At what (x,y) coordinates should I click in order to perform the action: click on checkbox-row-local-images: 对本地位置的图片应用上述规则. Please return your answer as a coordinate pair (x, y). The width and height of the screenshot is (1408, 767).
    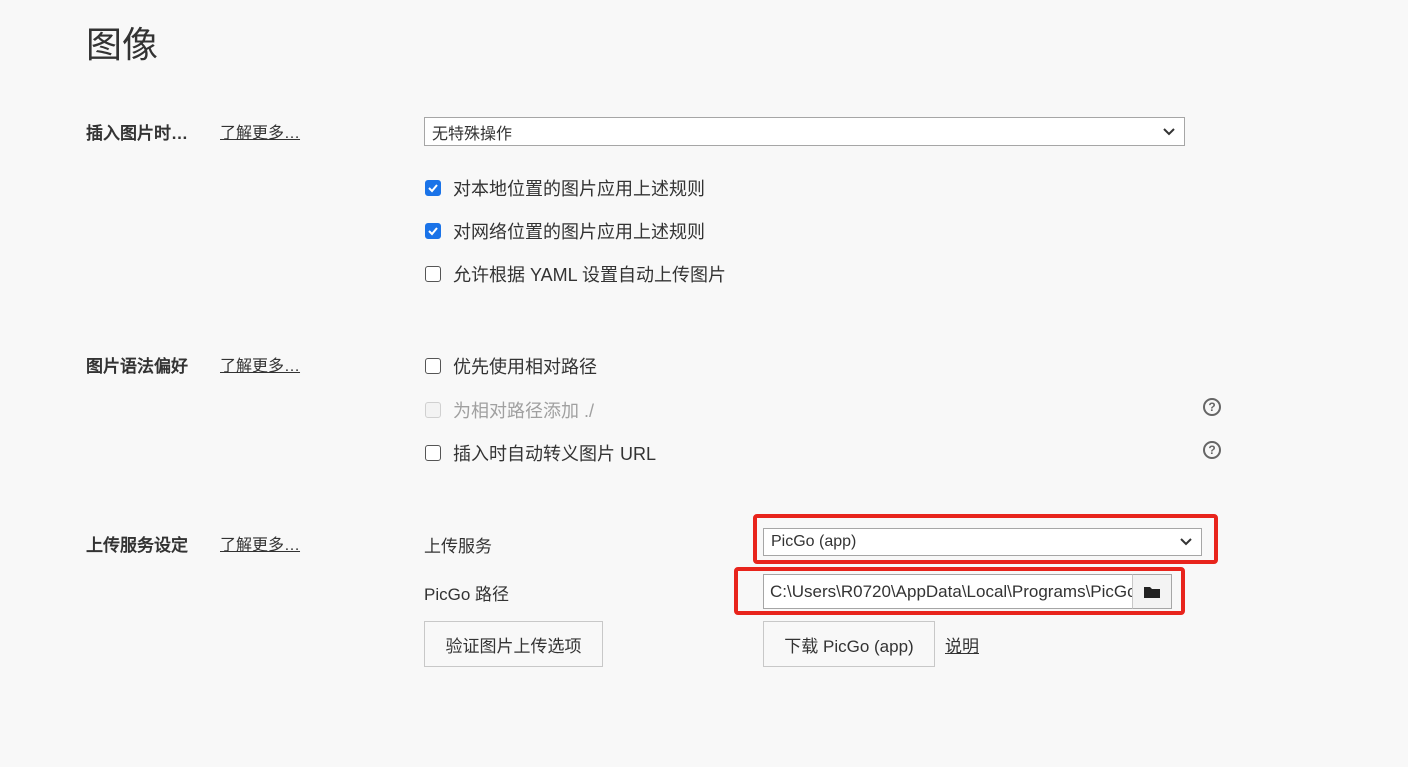
    Looking at the image, I should click on (565, 188).